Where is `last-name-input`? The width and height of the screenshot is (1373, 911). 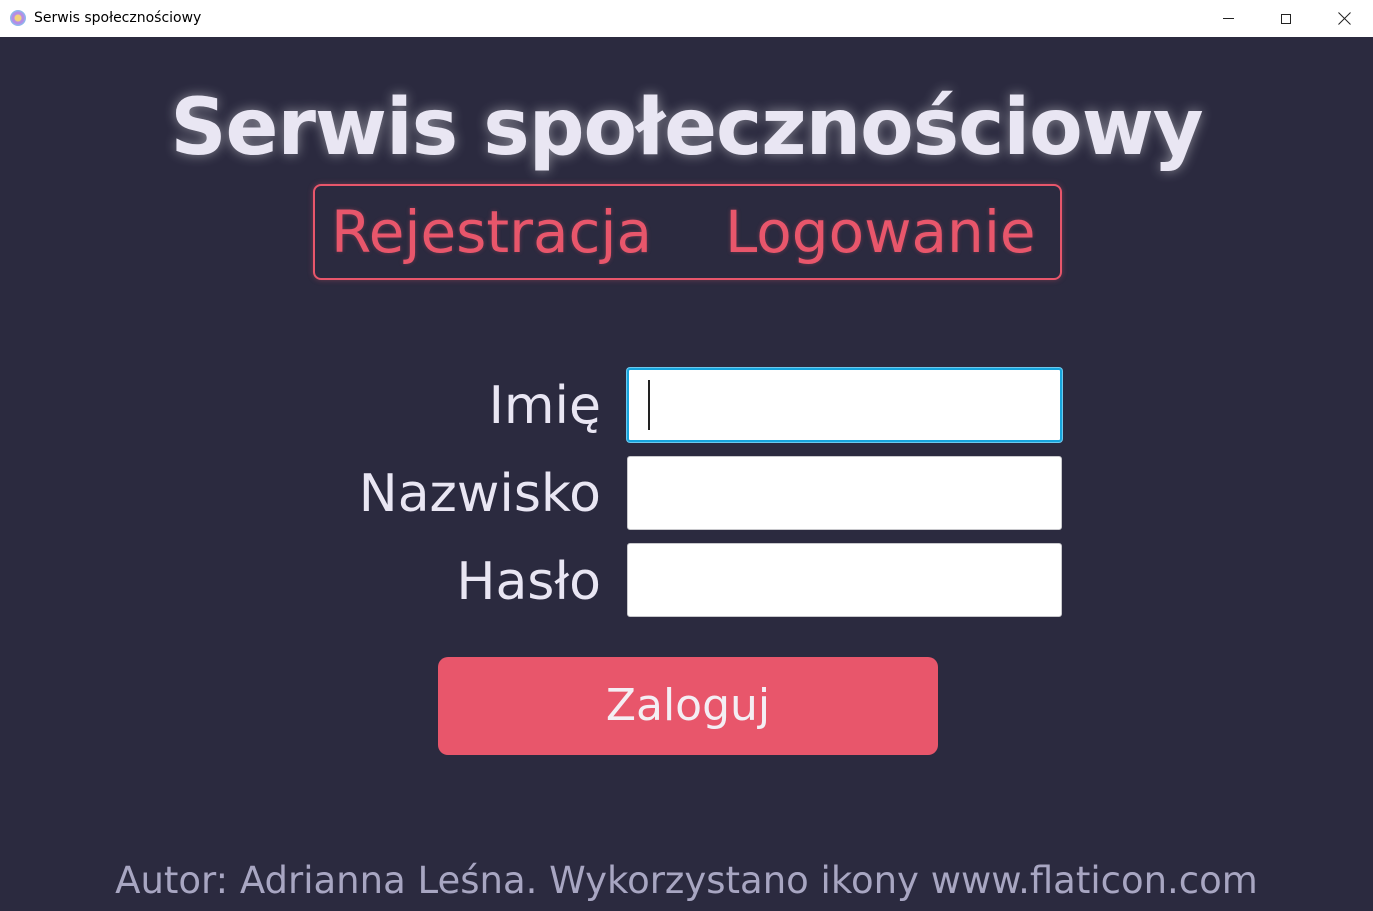 last-name-input is located at coordinates (844, 493).